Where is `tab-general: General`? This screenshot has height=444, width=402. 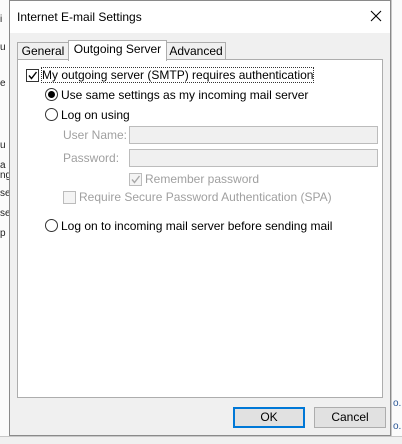
tab-general: General is located at coordinates (43, 50).